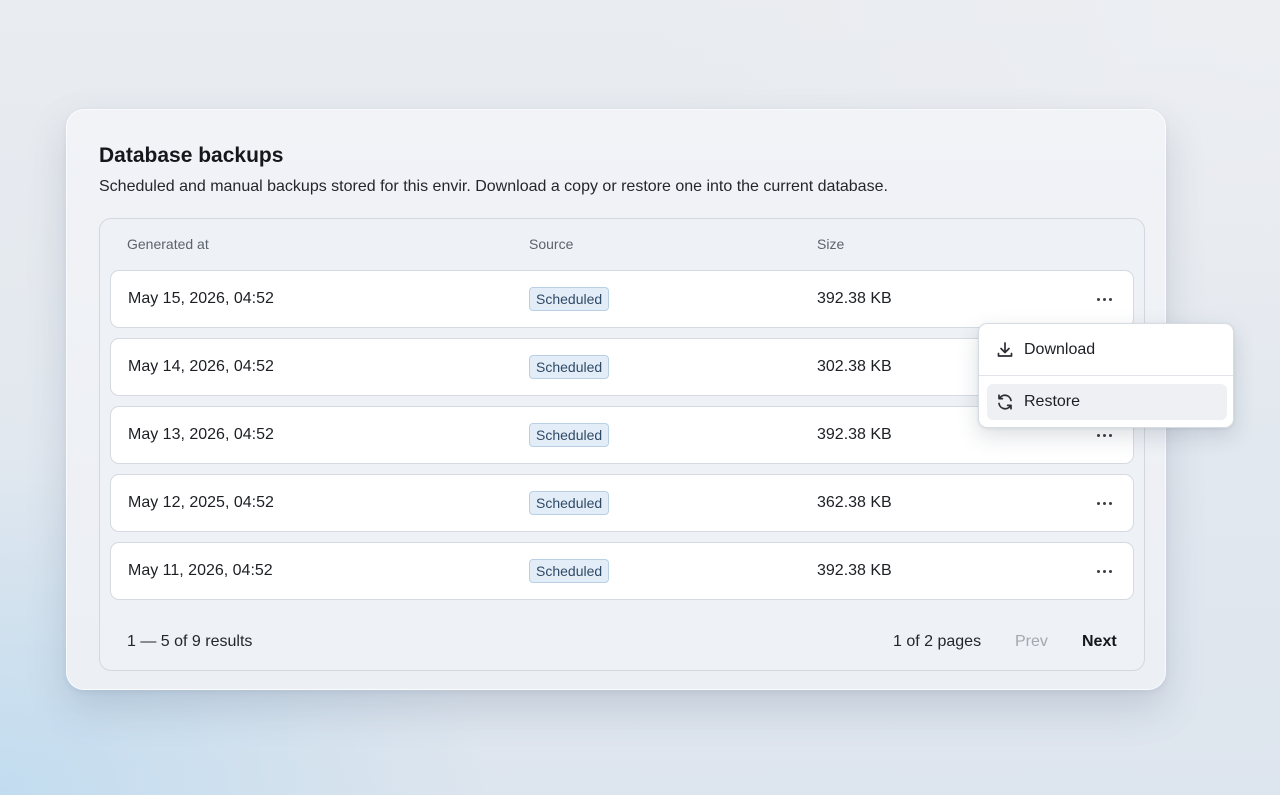 This screenshot has width=1280, height=795. Describe the element at coordinates (622, 503) in the screenshot. I see `table-row: May 12, 2025, 04:52 Scheduled 362.38 KB` at that location.